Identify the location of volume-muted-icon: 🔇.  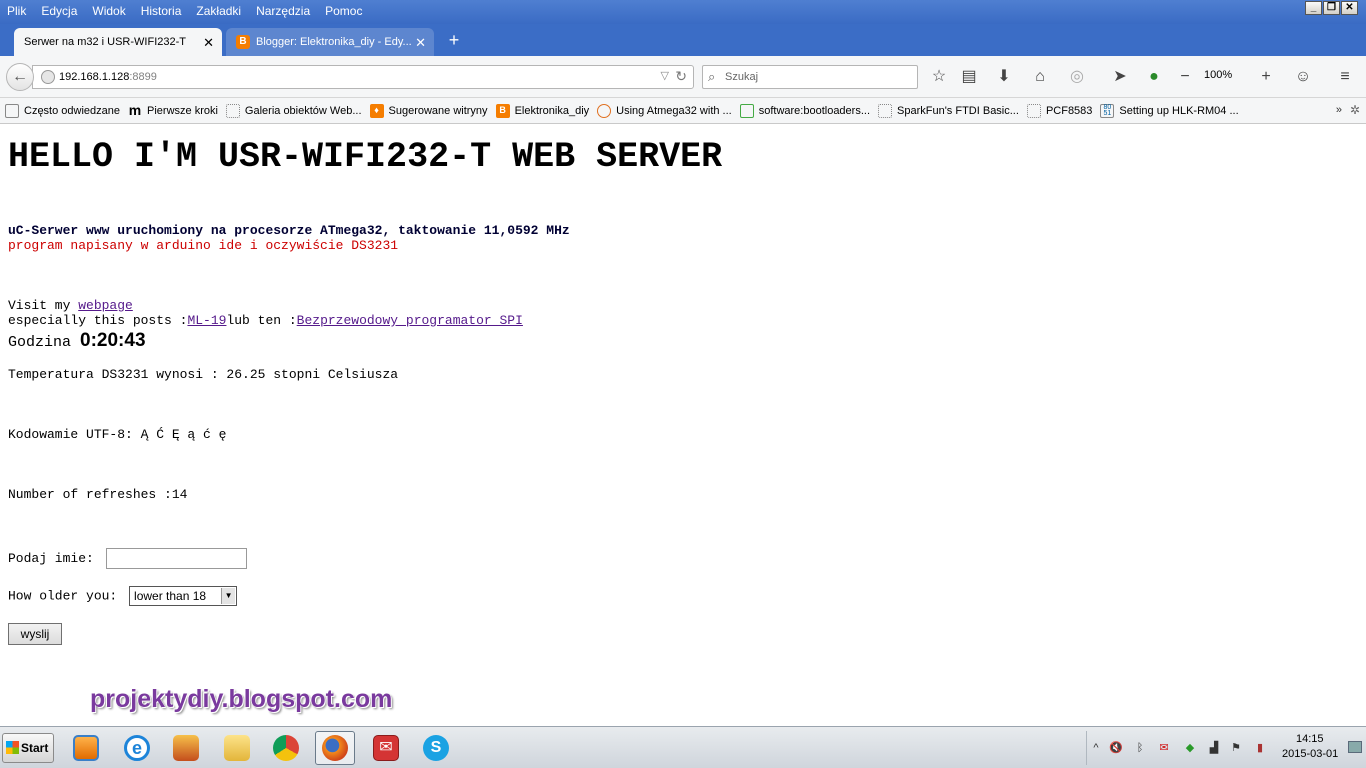
(1116, 748).